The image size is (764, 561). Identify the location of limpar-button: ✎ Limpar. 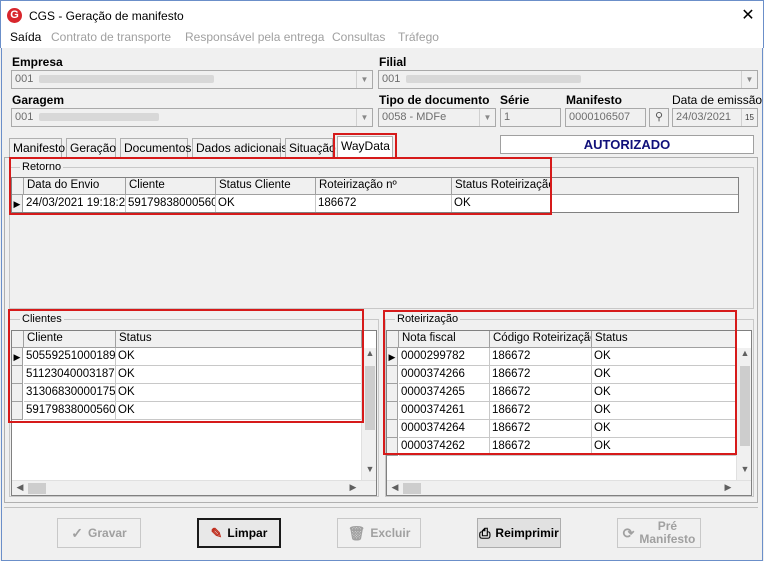
(239, 533).